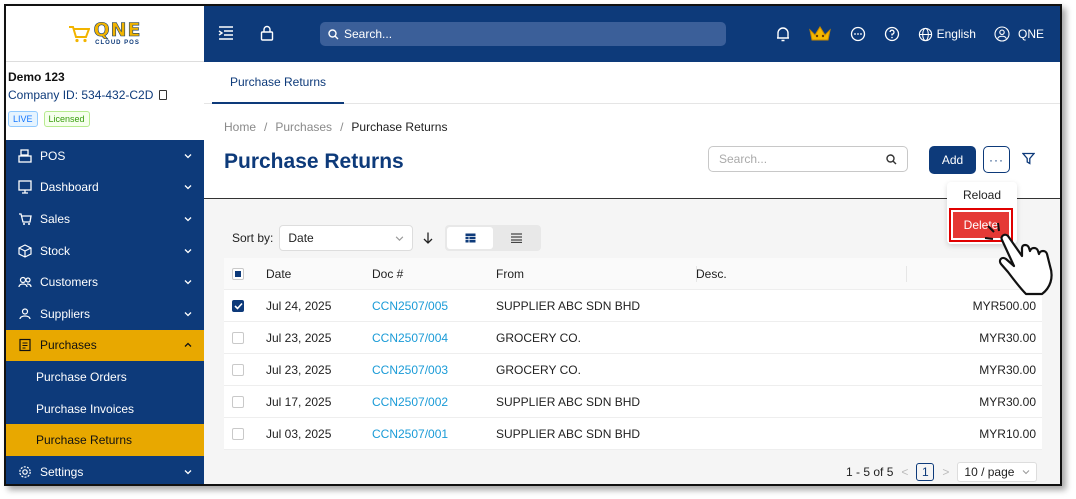 The height and width of the screenshot is (499, 1076). I want to click on tab-bar: Purchase Returns, so click(632, 83).